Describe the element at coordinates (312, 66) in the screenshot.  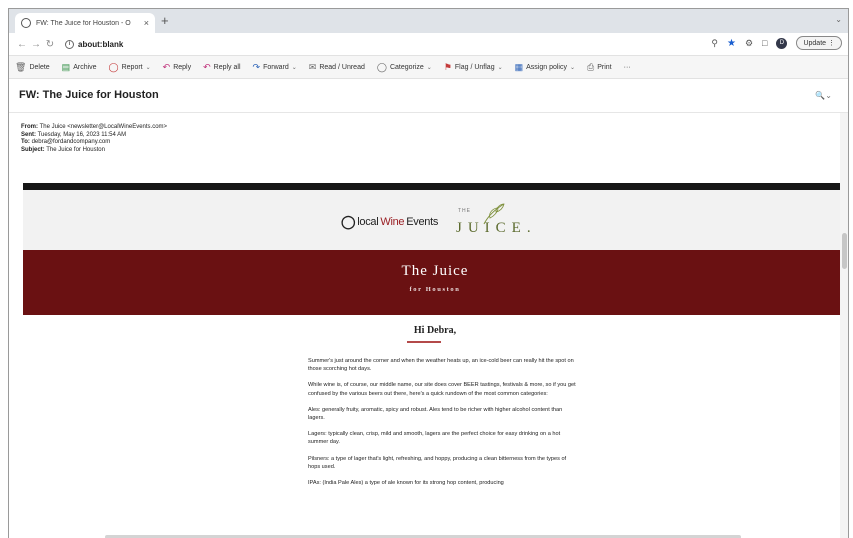
I see `envelope-icon: ✉` at that location.